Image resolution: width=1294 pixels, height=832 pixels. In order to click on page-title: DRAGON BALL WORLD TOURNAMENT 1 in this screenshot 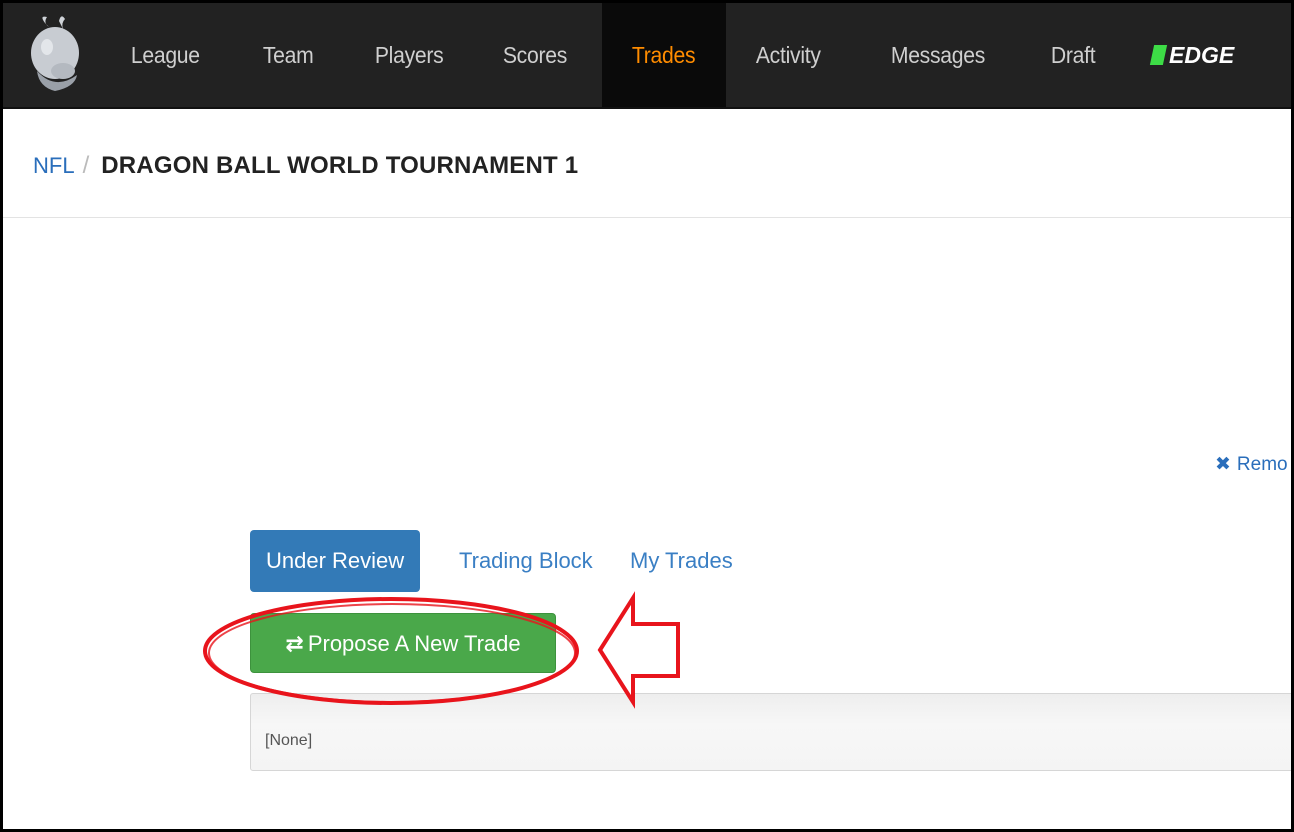, I will do `click(340, 165)`.